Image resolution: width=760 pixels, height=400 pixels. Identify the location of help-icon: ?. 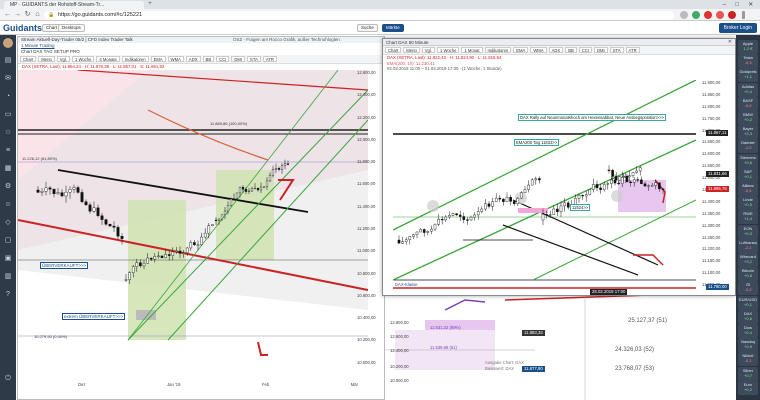
(8, 295).